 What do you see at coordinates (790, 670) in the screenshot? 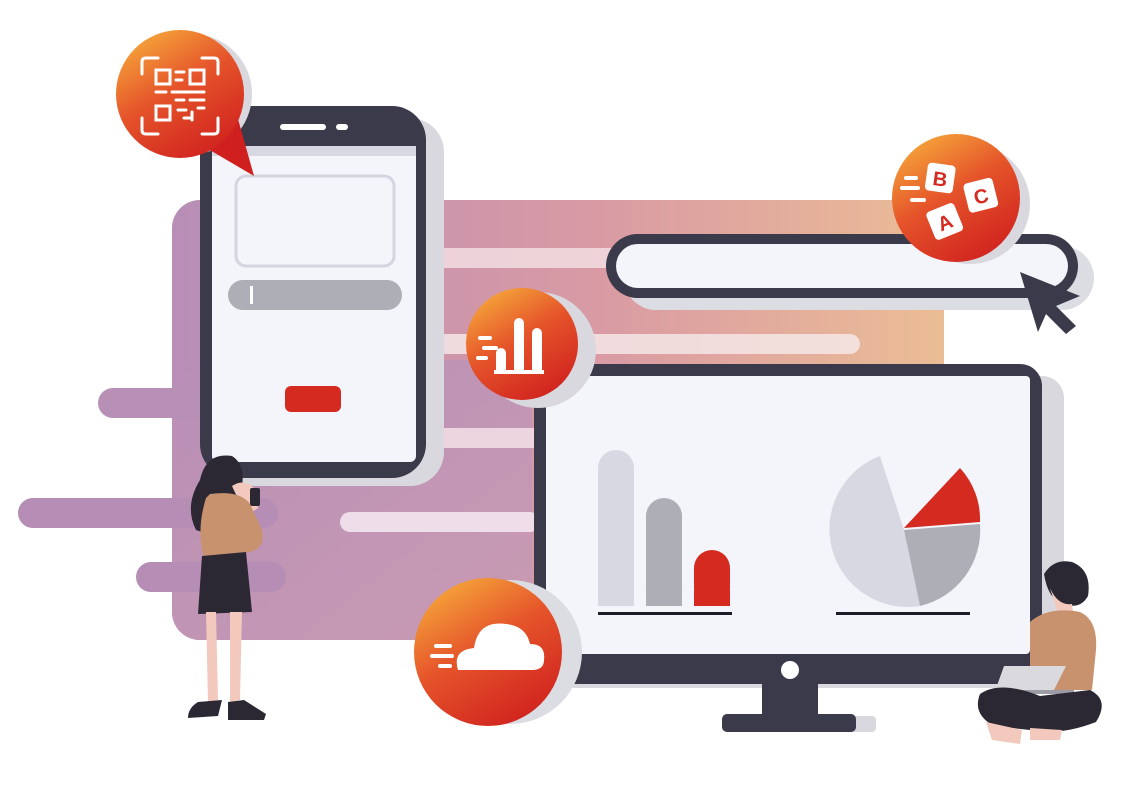
I see `monitor-power-dot` at bounding box center [790, 670].